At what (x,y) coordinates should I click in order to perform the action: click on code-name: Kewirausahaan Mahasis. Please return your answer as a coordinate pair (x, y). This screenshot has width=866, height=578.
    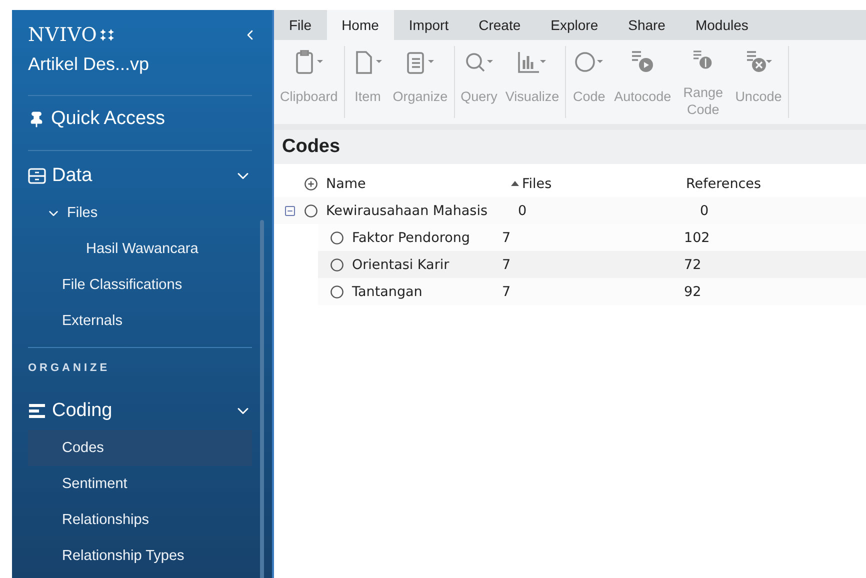
    Looking at the image, I should click on (407, 210).